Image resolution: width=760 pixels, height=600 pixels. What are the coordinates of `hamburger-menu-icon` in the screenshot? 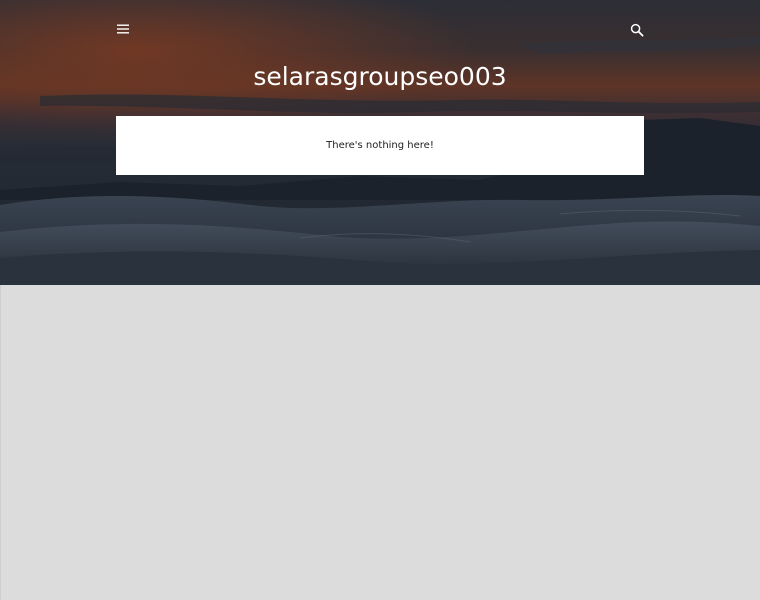 It's located at (123, 29).